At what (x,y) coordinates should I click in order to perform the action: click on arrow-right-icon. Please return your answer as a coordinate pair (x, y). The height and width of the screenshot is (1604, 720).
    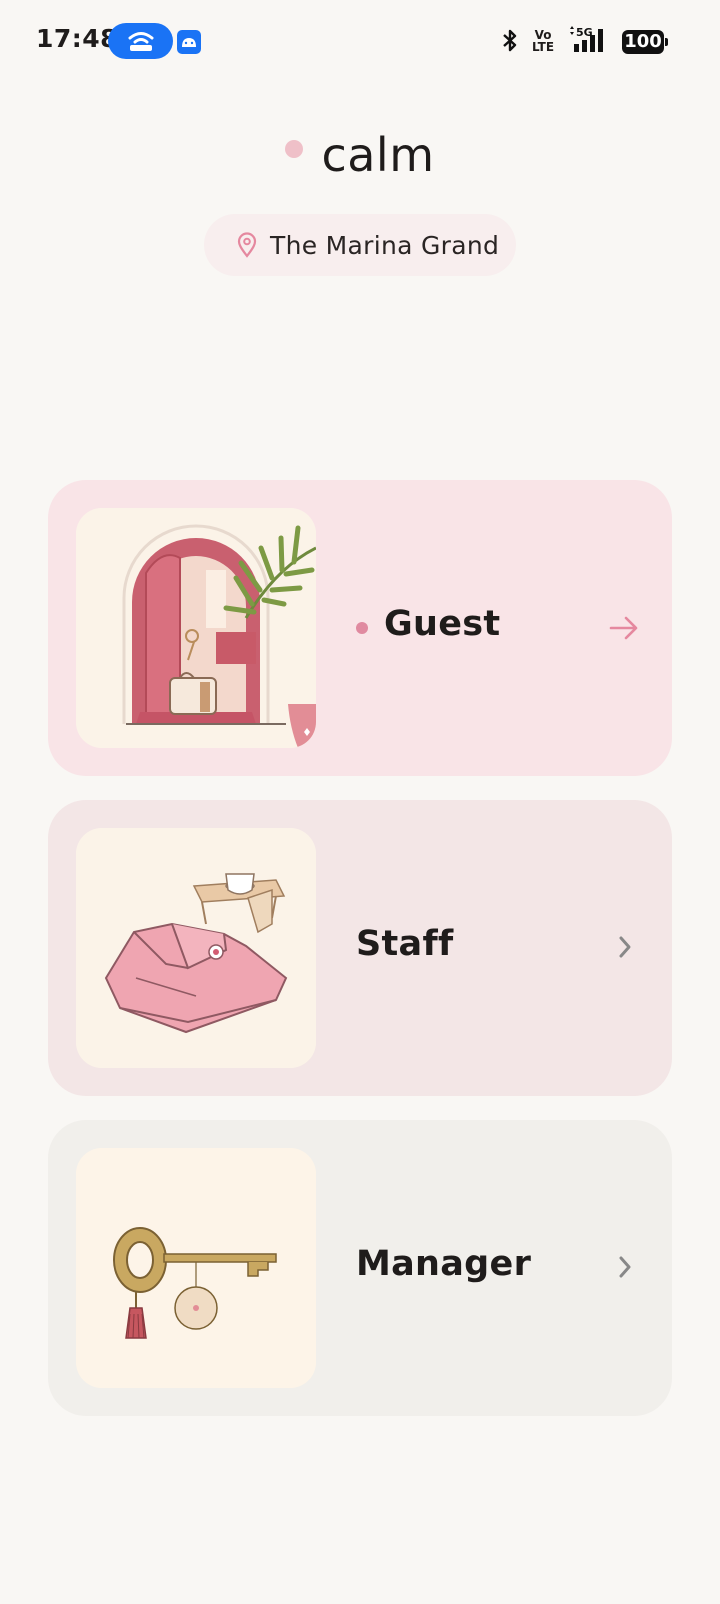
    Looking at the image, I should click on (623, 628).